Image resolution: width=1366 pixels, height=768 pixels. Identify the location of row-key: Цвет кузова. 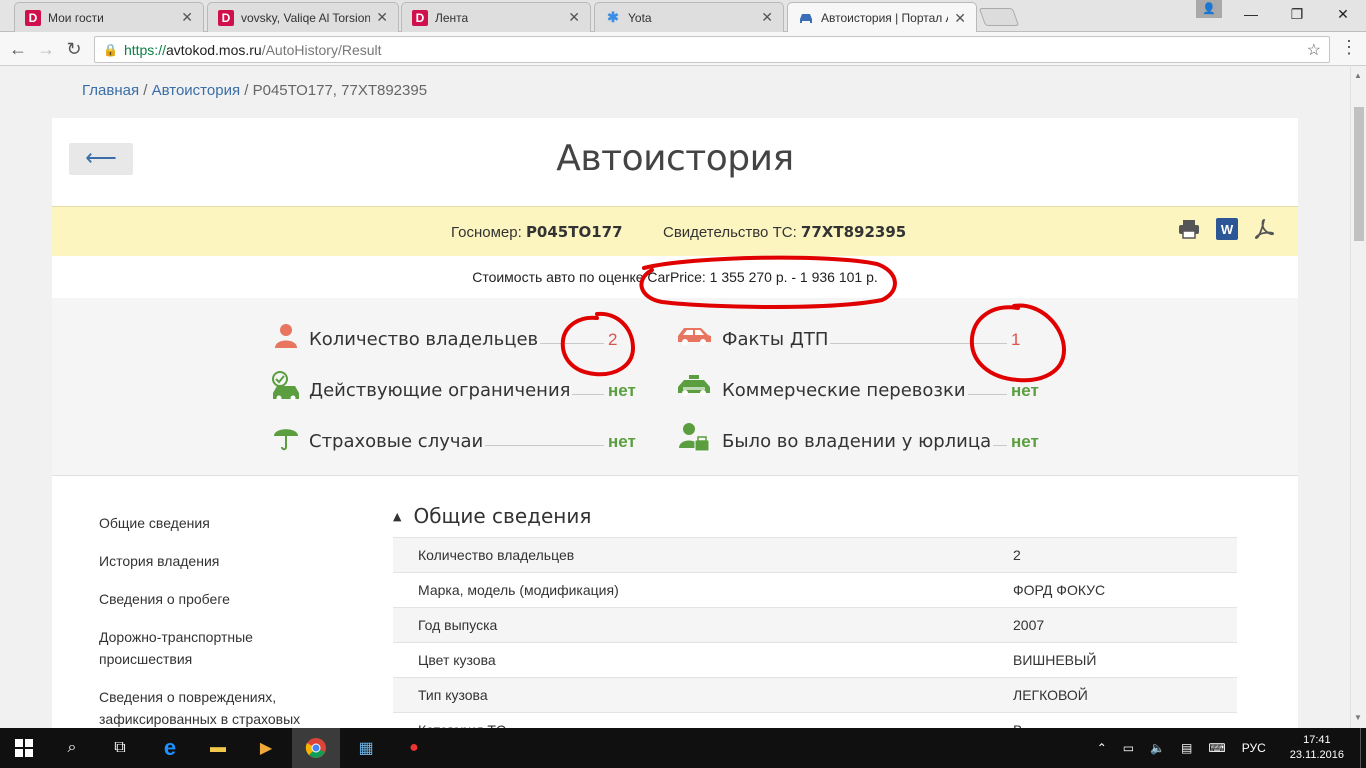
(703, 660).